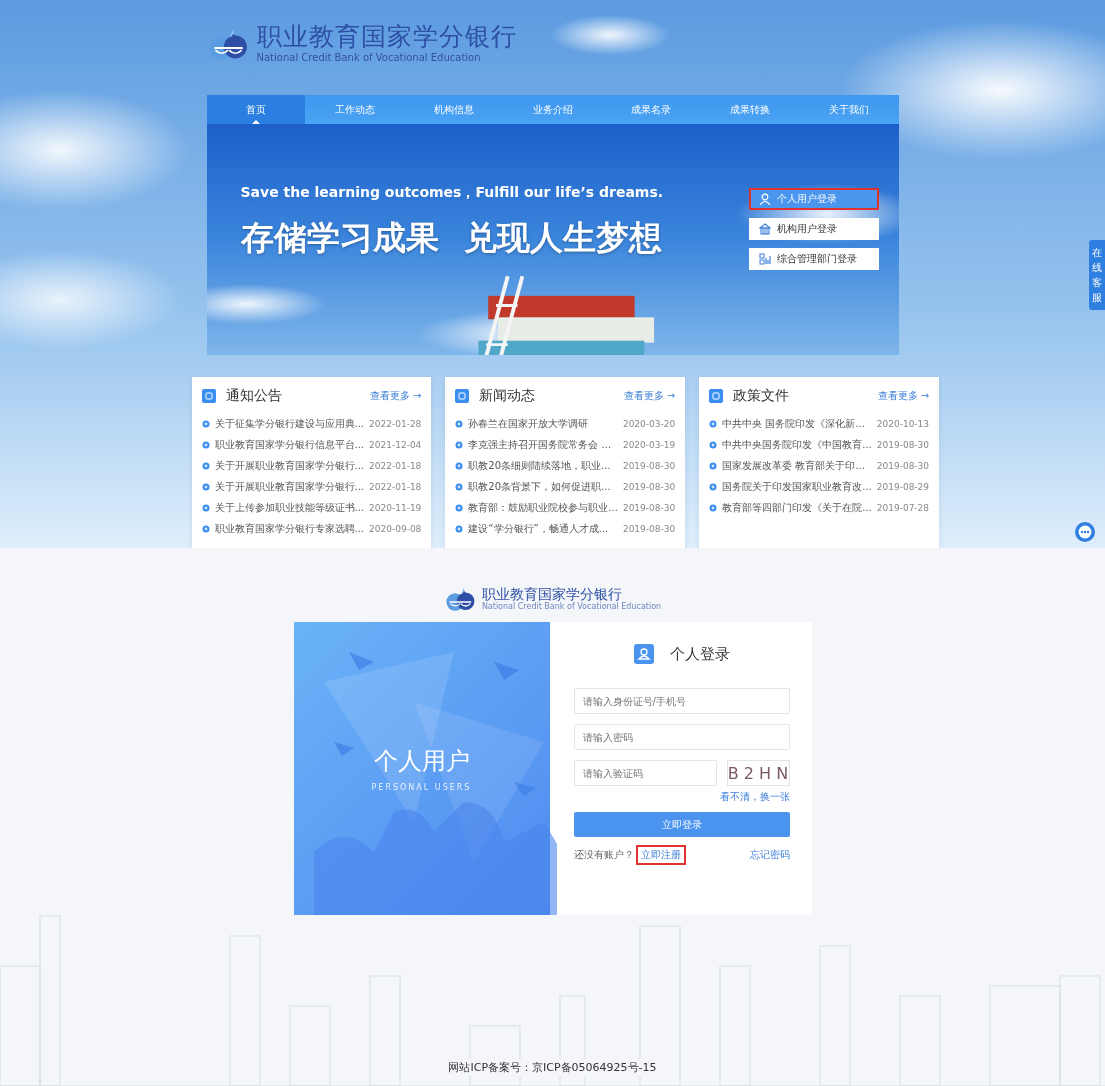 The width and height of the screenshot is (1105, 1086). Describe the element at coordinates (452, 193) in the screenshot. I see `banner-tagline: Save the learning outcomes，Fulfill our life’s dreams.` at that location.